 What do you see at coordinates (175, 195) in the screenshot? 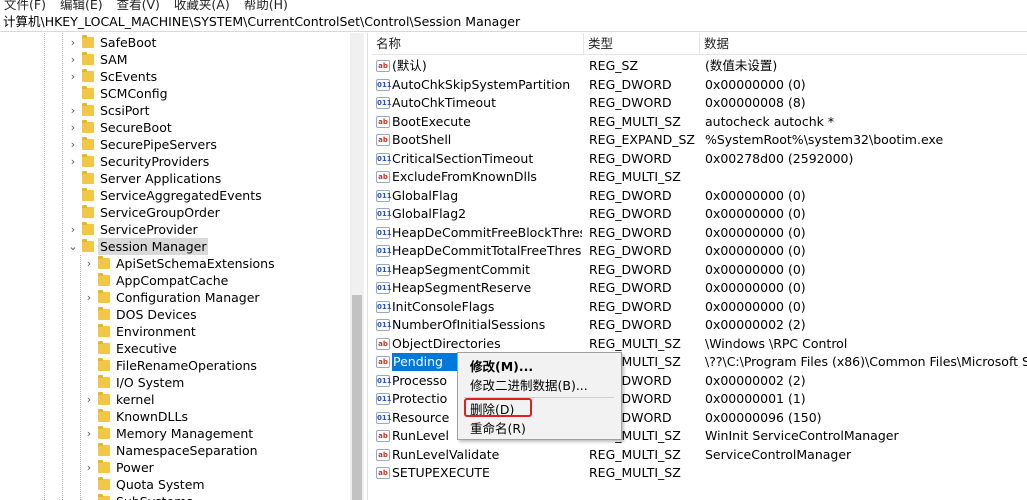
I see `tree-item: ServiceAggregatedEvents` at bounding box center [175, 195].